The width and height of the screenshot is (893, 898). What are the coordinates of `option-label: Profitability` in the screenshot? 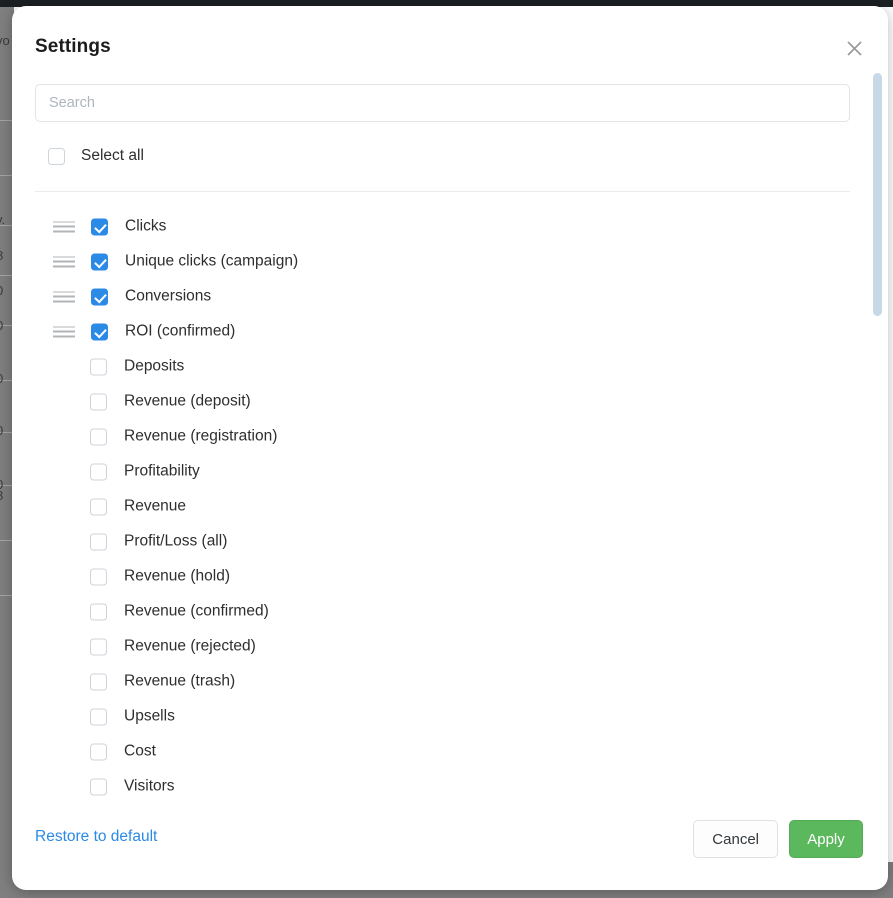 It's located at (162, 471).